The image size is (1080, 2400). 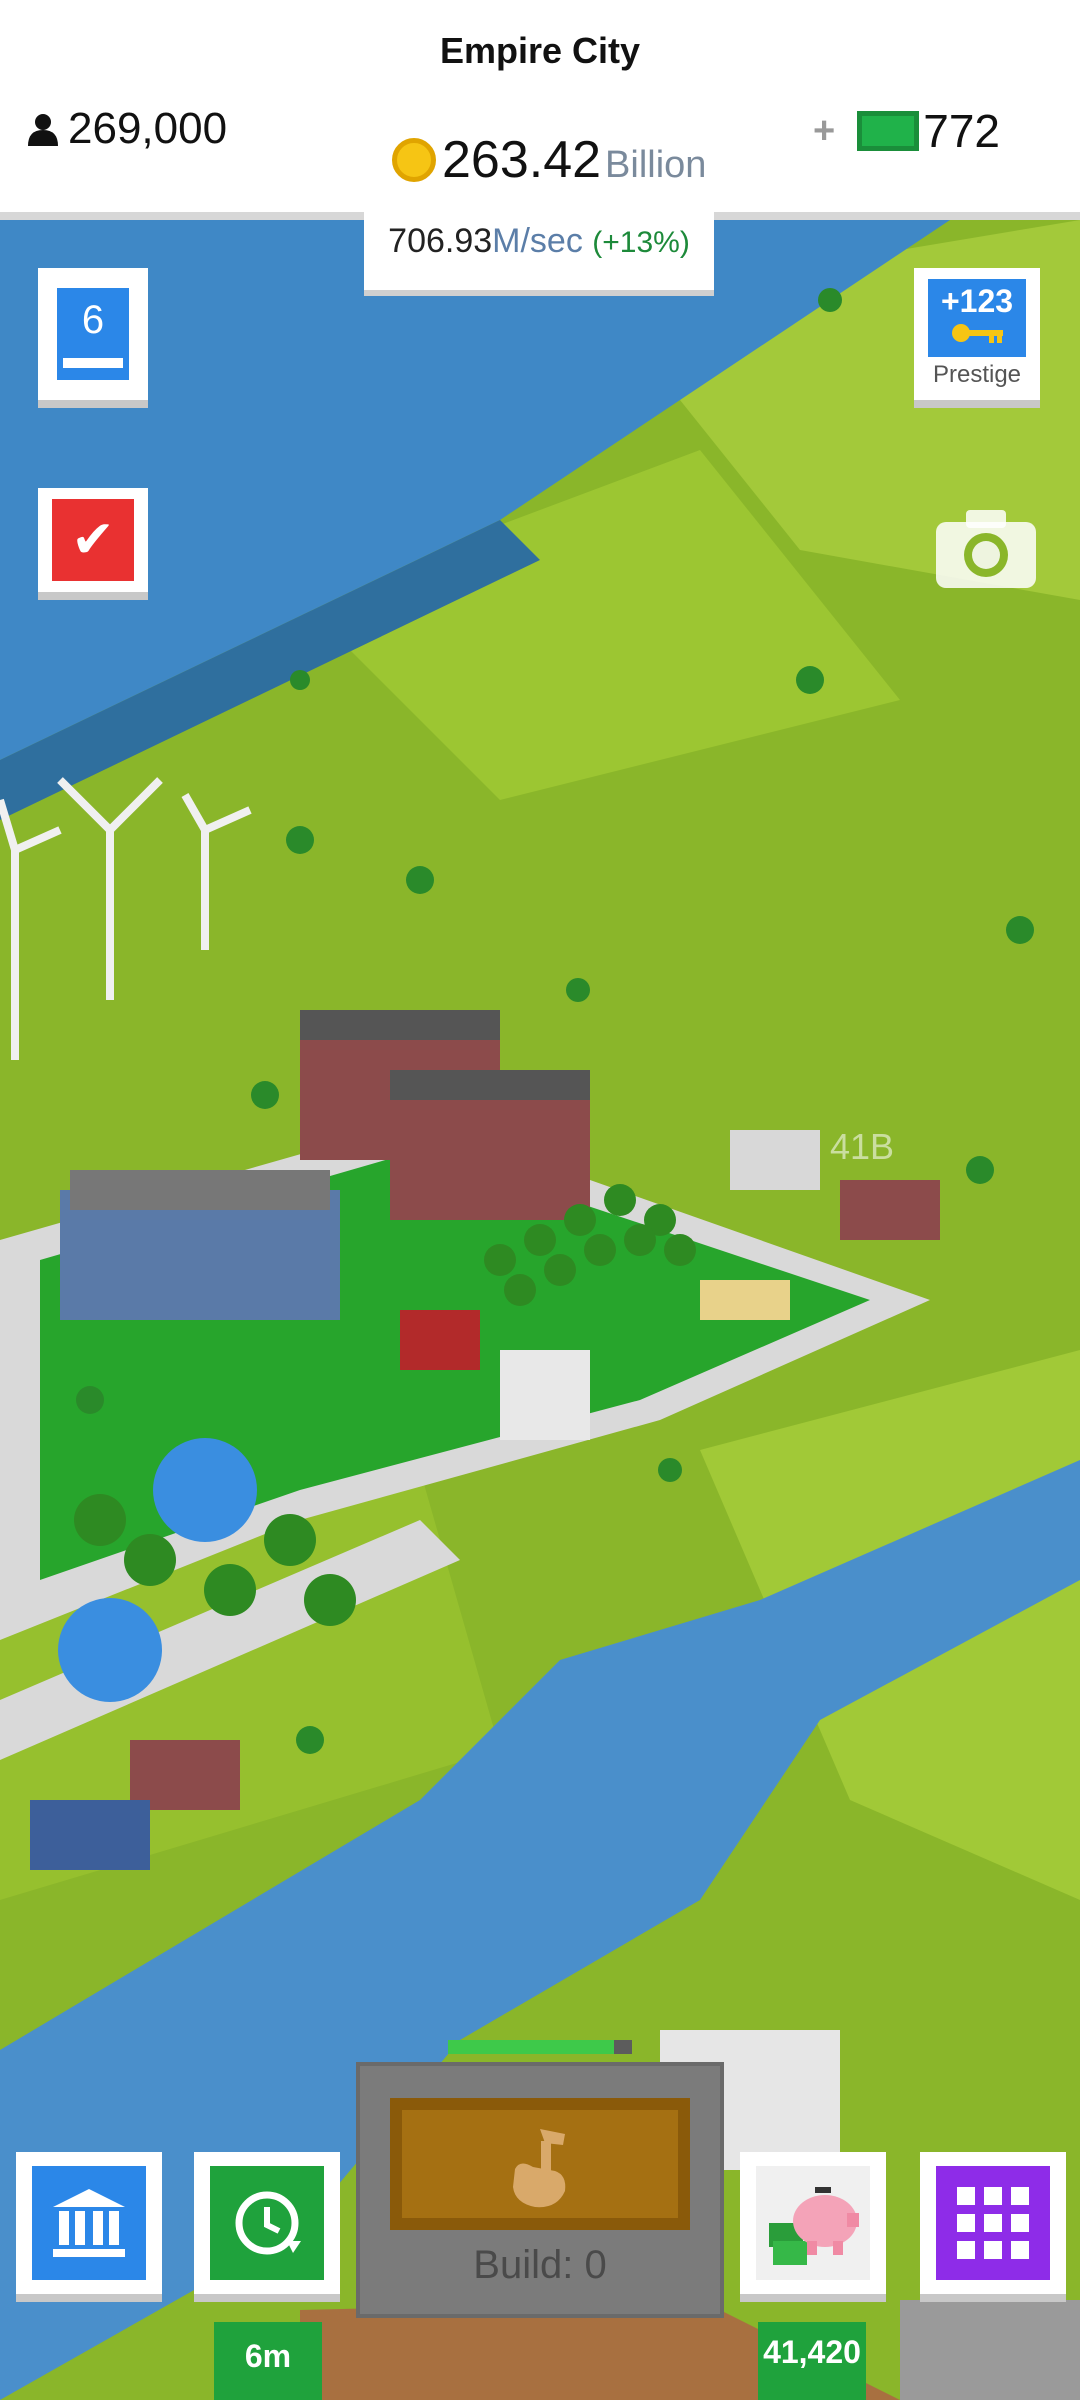 What do you see at coordinates (268, 2361) in the screenshot?
I see `time-warp-label: 6m` at bounding box center [268, 2361].